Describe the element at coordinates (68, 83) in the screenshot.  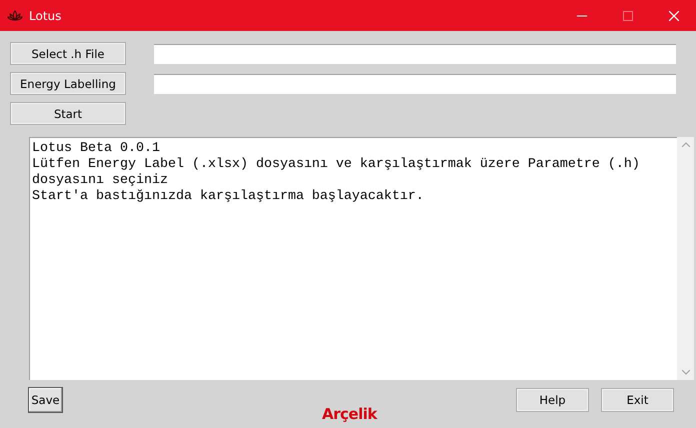
I see `file-button: Energy Labelling` at that location.